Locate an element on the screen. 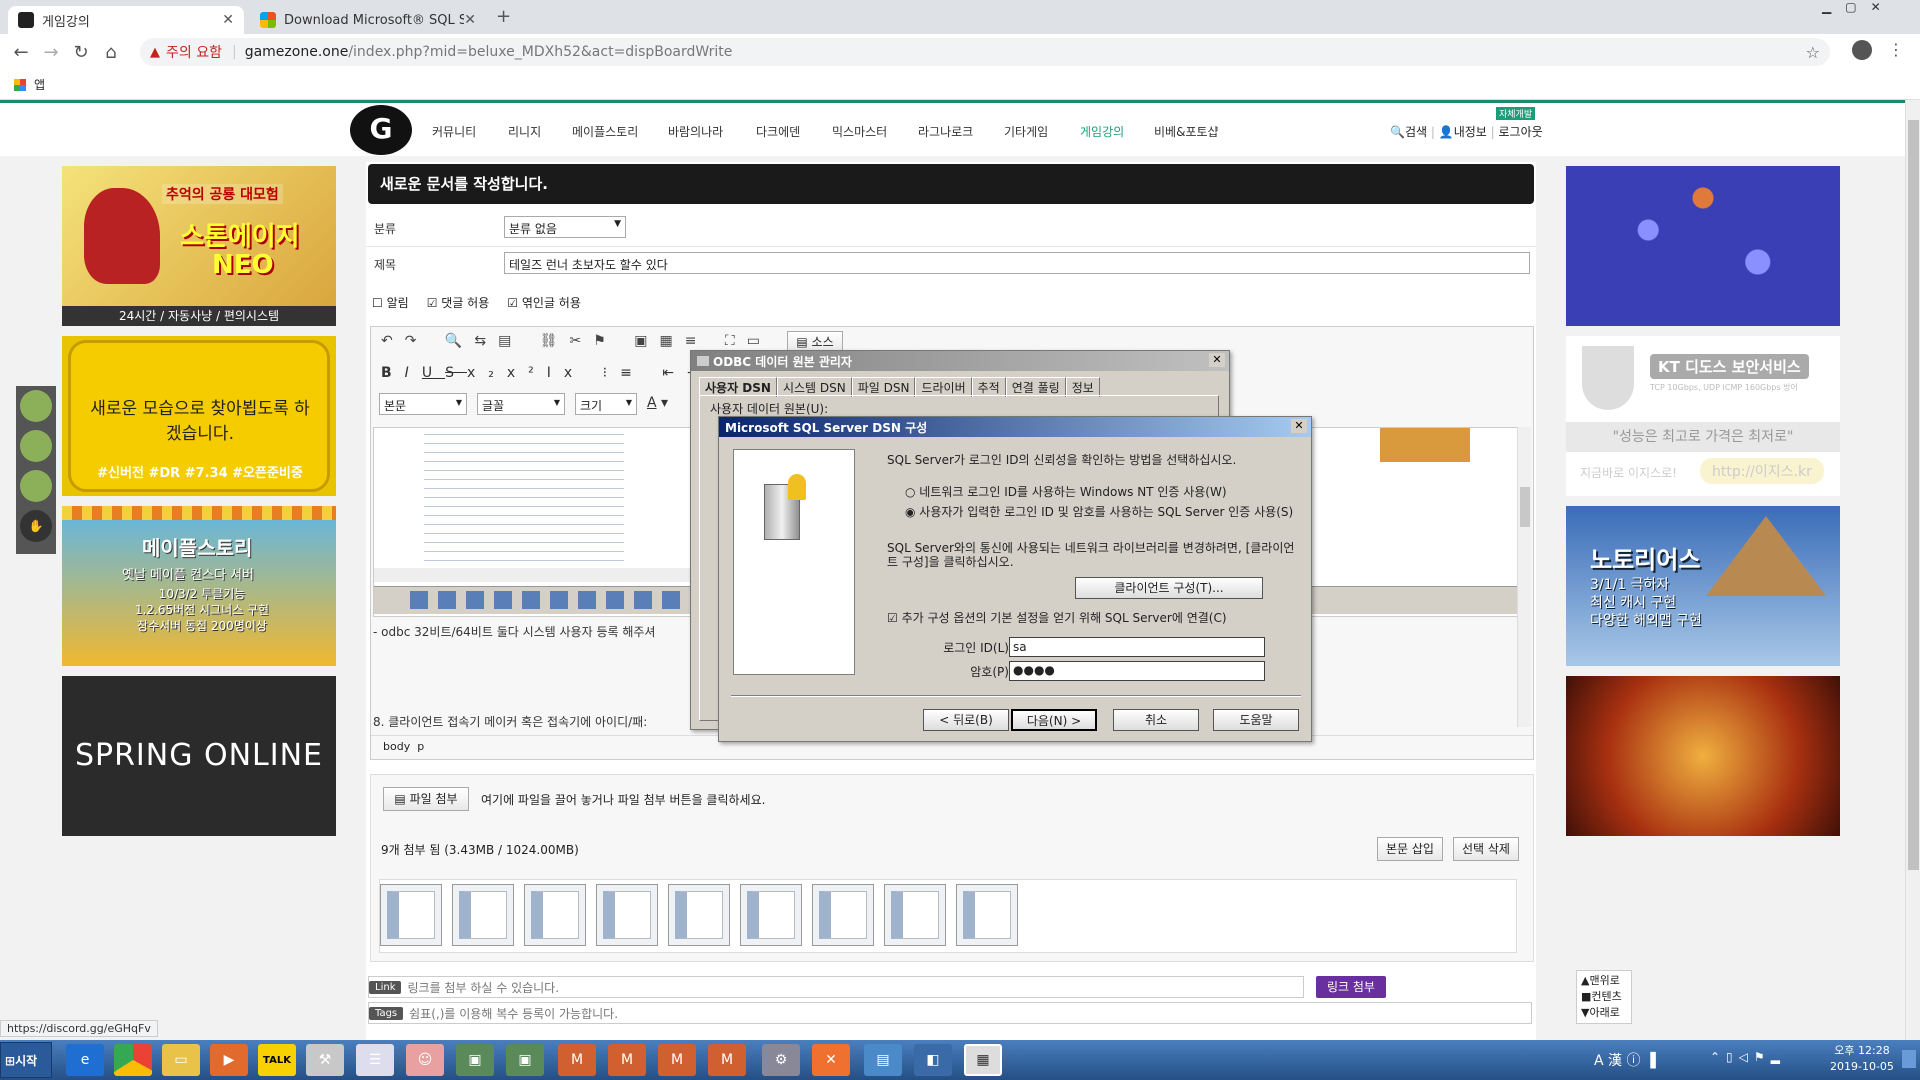 This screenshot has width=1920, height=1080. menu-item: 메이플스토리 is located at coordinates (605, 131).